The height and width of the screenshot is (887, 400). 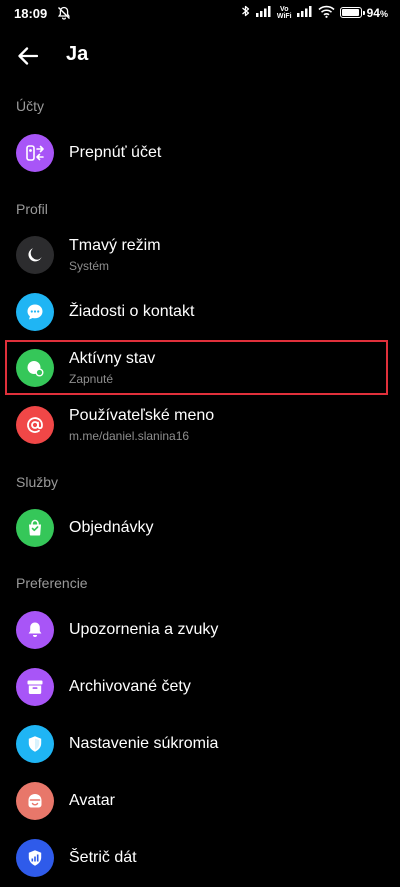 I want to click on settings-item-notifications: Upozornenia a zvuky, so click(x=200, y=631).